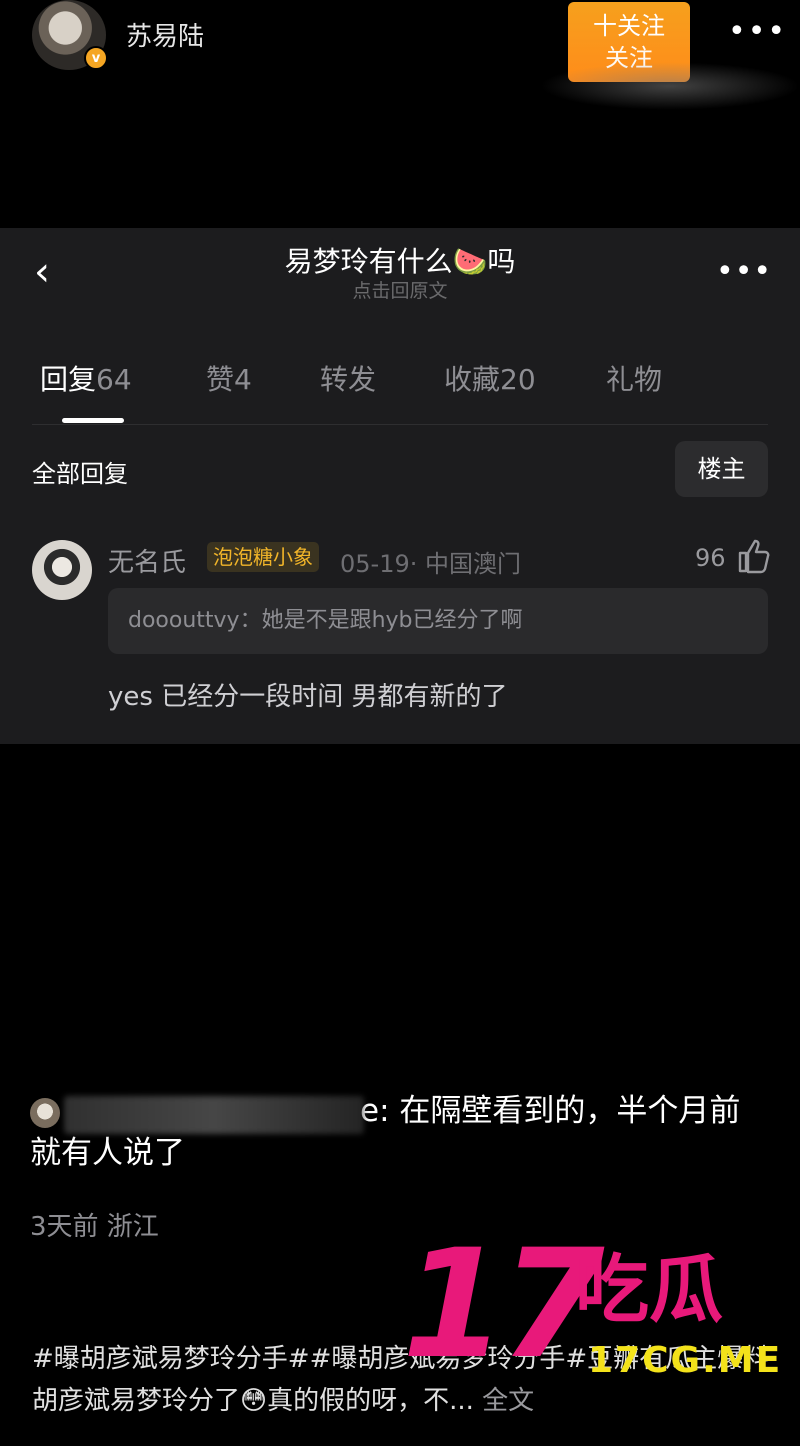 The width and height of the screenshot is (800, 1446). Describe the element at coordinates (721, 469) in the screenshot. I see `owner-filter-button: 楼主` at that location.